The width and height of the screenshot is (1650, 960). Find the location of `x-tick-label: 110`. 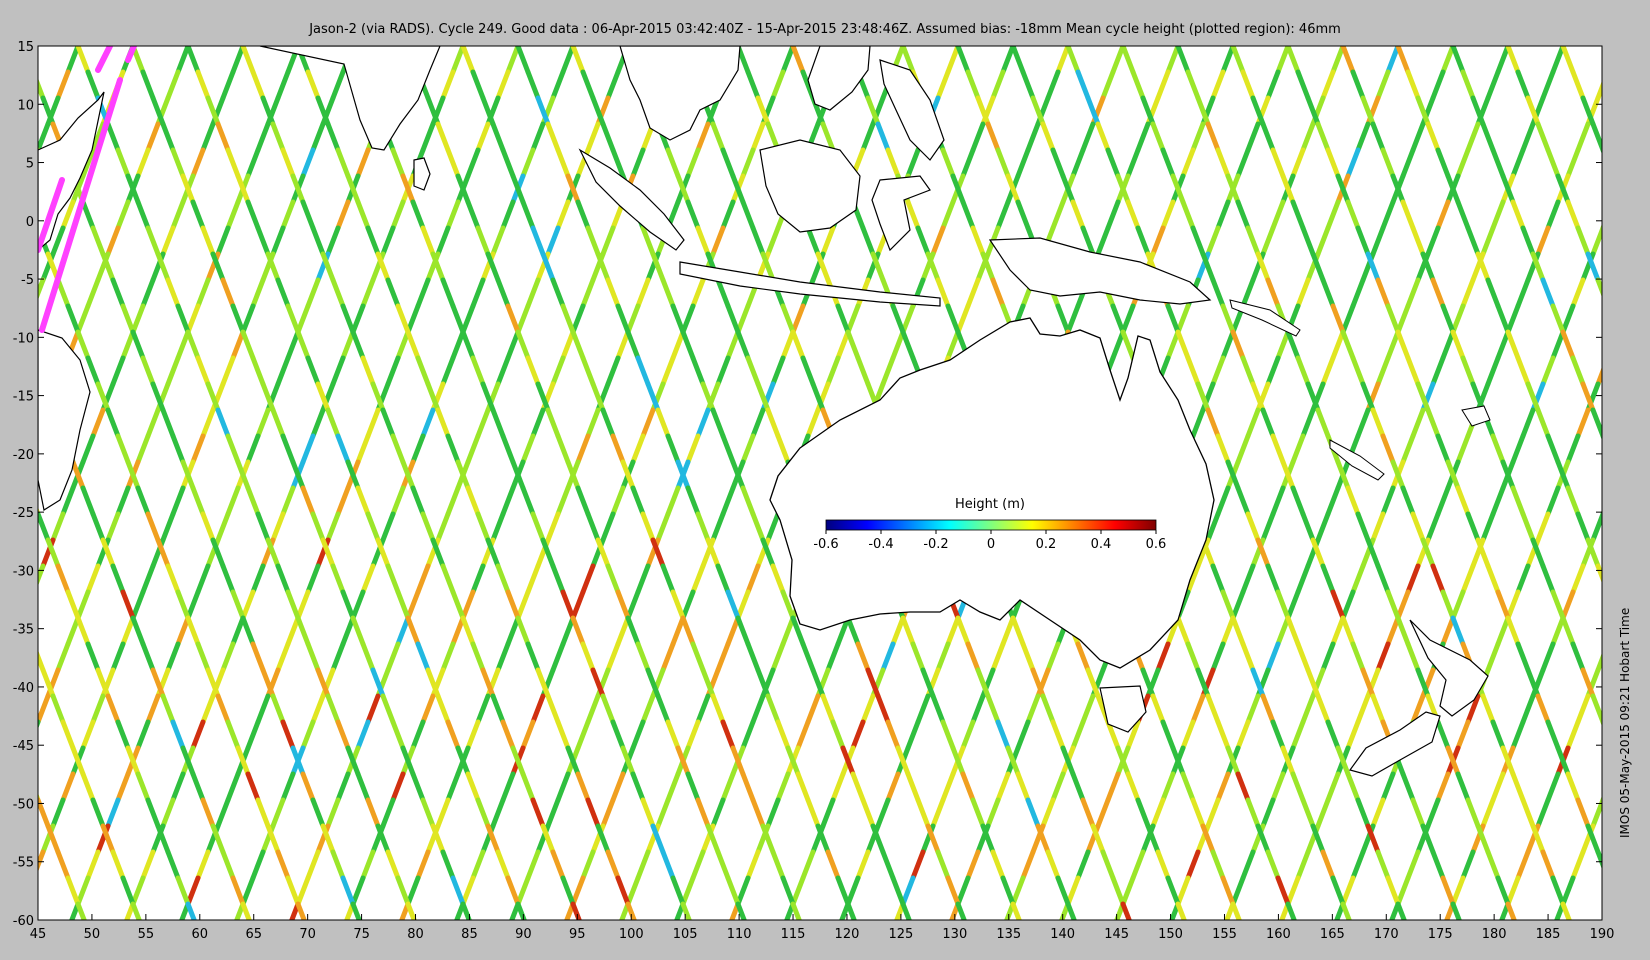

x-tick-label: 110 is located at coordinates (739, 934).